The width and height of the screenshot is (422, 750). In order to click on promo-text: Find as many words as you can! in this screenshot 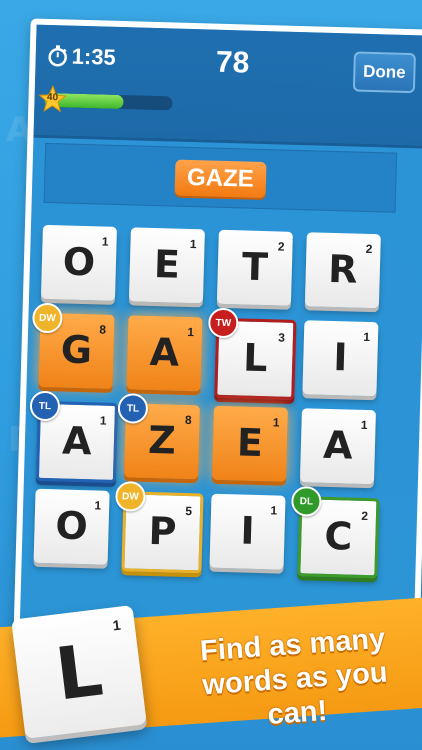, I will do `click(295, 679)`.